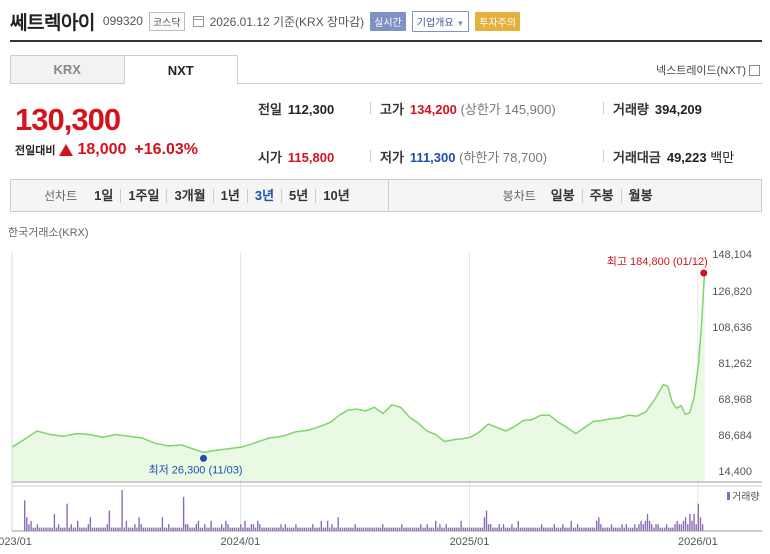 The height and width of the screenshot is (554, 770). Describe the element at coordinates (708, 70) in the screenshot. I see `nextrade-toggle: 넥스트레이드(NXT)` at that location.